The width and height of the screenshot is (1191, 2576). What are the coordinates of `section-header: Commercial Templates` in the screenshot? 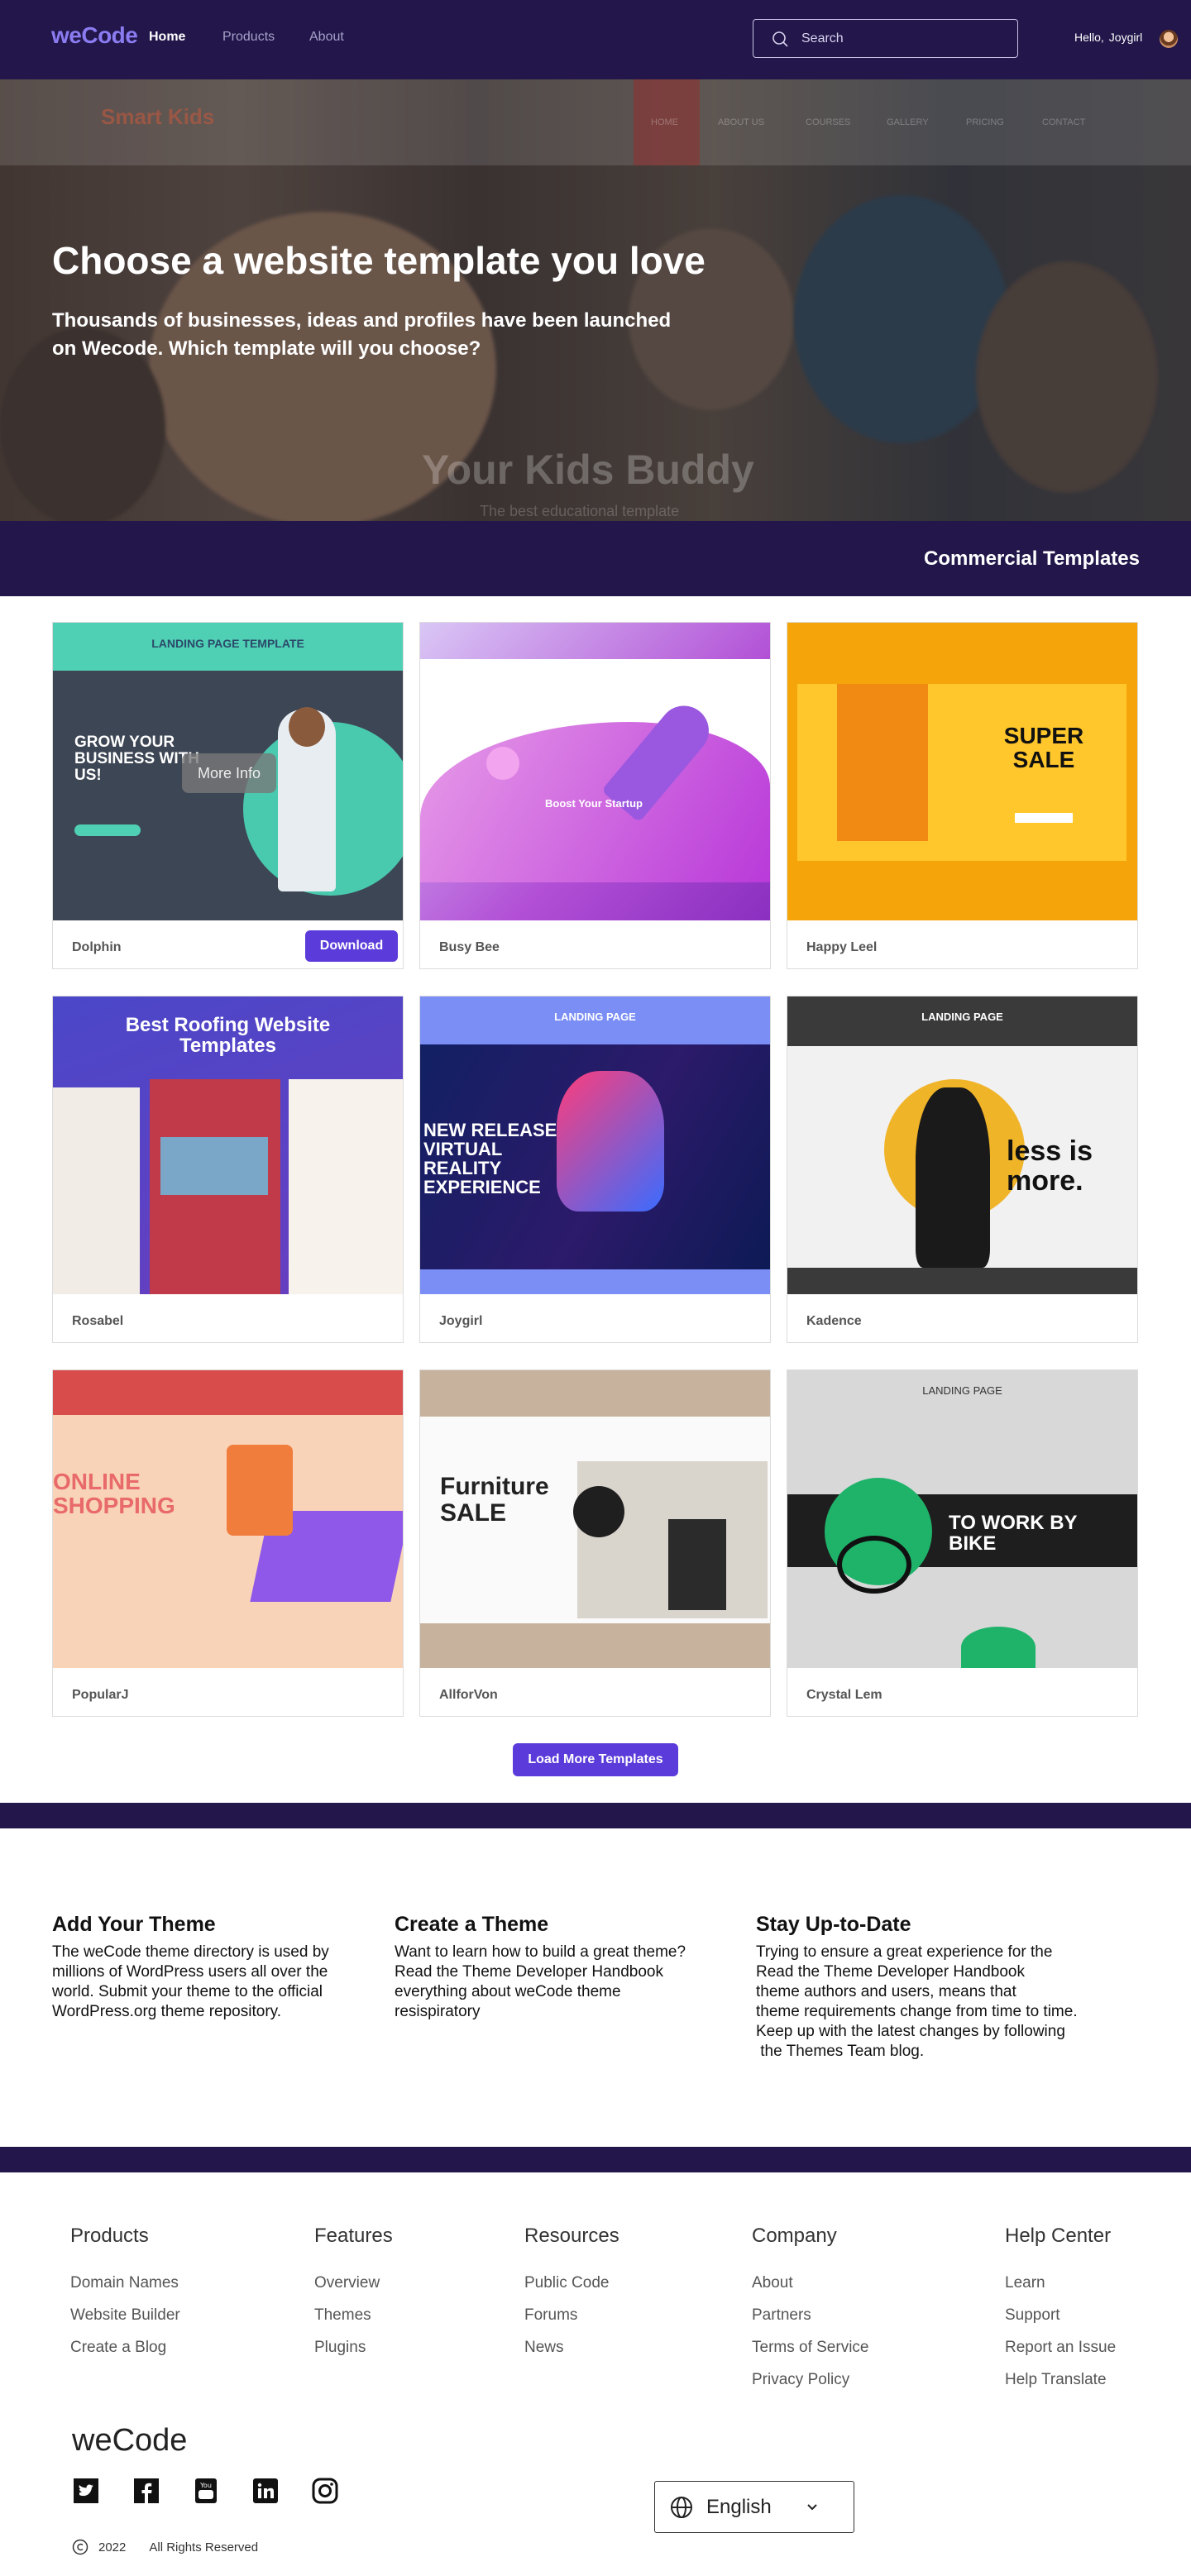 It's located at (595, 558).